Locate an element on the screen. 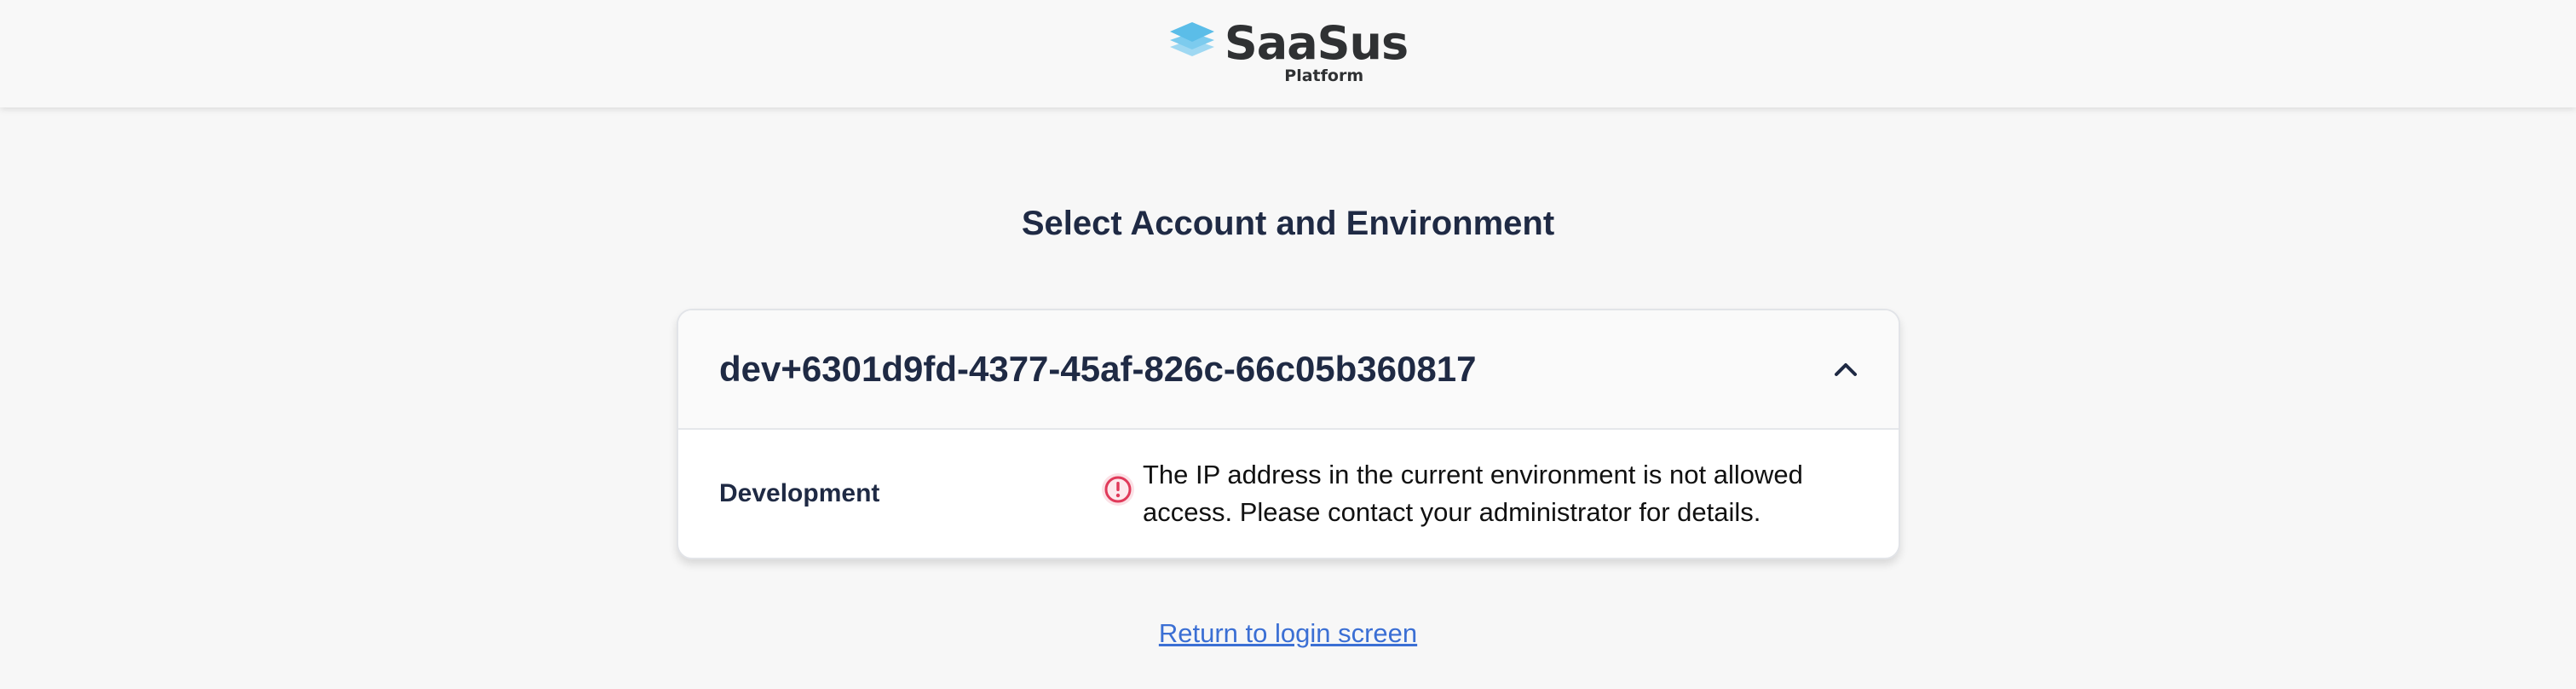  account-accordion-header: dev+6301d9fd-4377-45af-826c-66c05b360817 is located at coordinates (1288, 370).